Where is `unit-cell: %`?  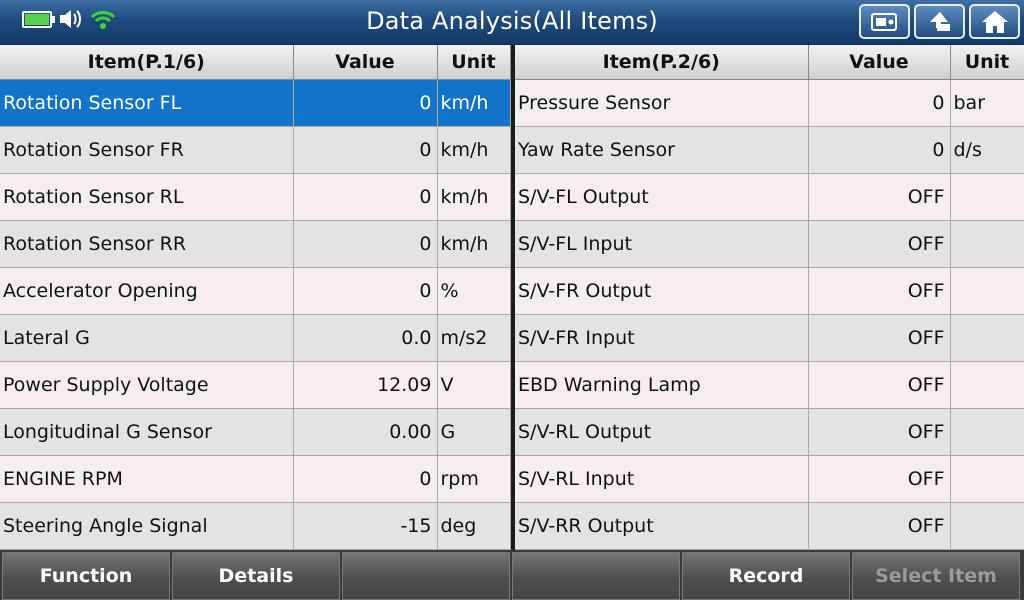
unit-cell: % is located at coordinates (474, 291).